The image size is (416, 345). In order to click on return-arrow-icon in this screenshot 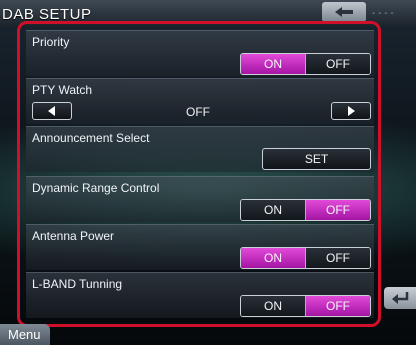, I will do `click(400, 298)`.